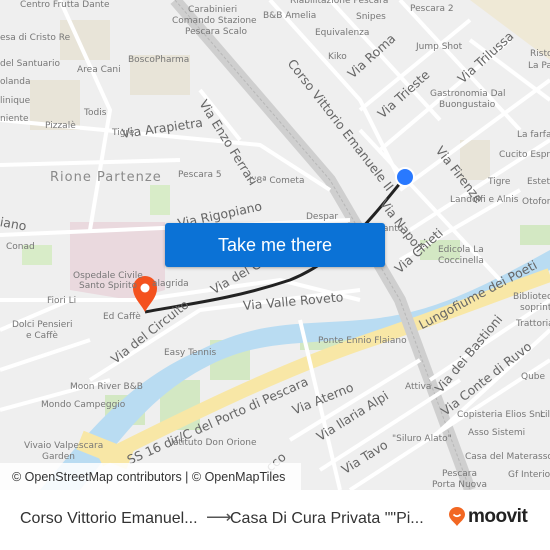 The image size is (550, 550). What do you see at coordinates (159, 60) in the screenshot?
I see `poi-label: BoscoPharma` at bounding box center [159, 60].